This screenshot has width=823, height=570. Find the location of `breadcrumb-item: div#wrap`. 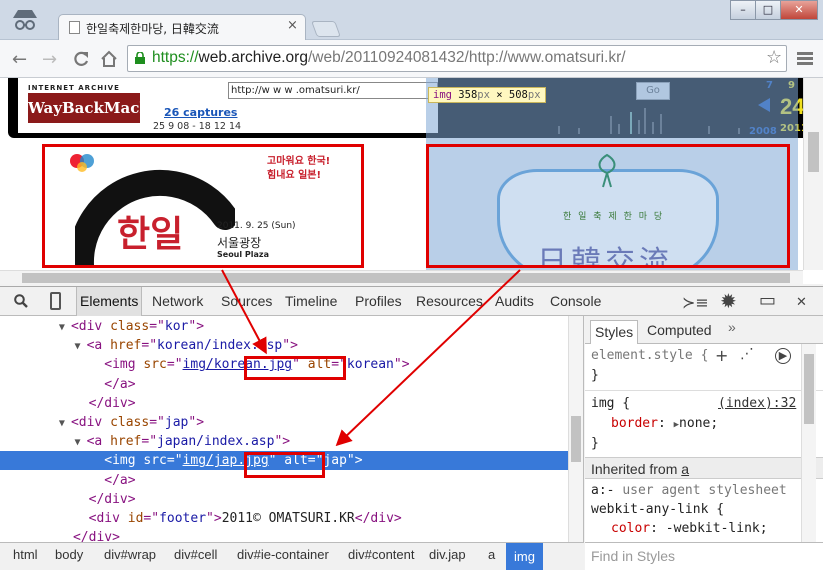

breadcrumb-item: div#wrap is located at coordinates (130, 554).